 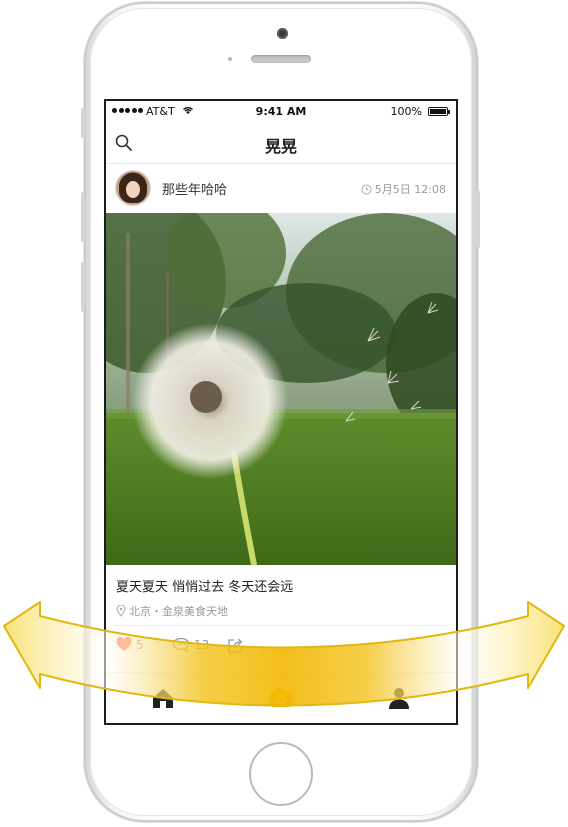 I want to click on status-bar: AT&T 9:41 AM 100%, so click(x=281, y=112).